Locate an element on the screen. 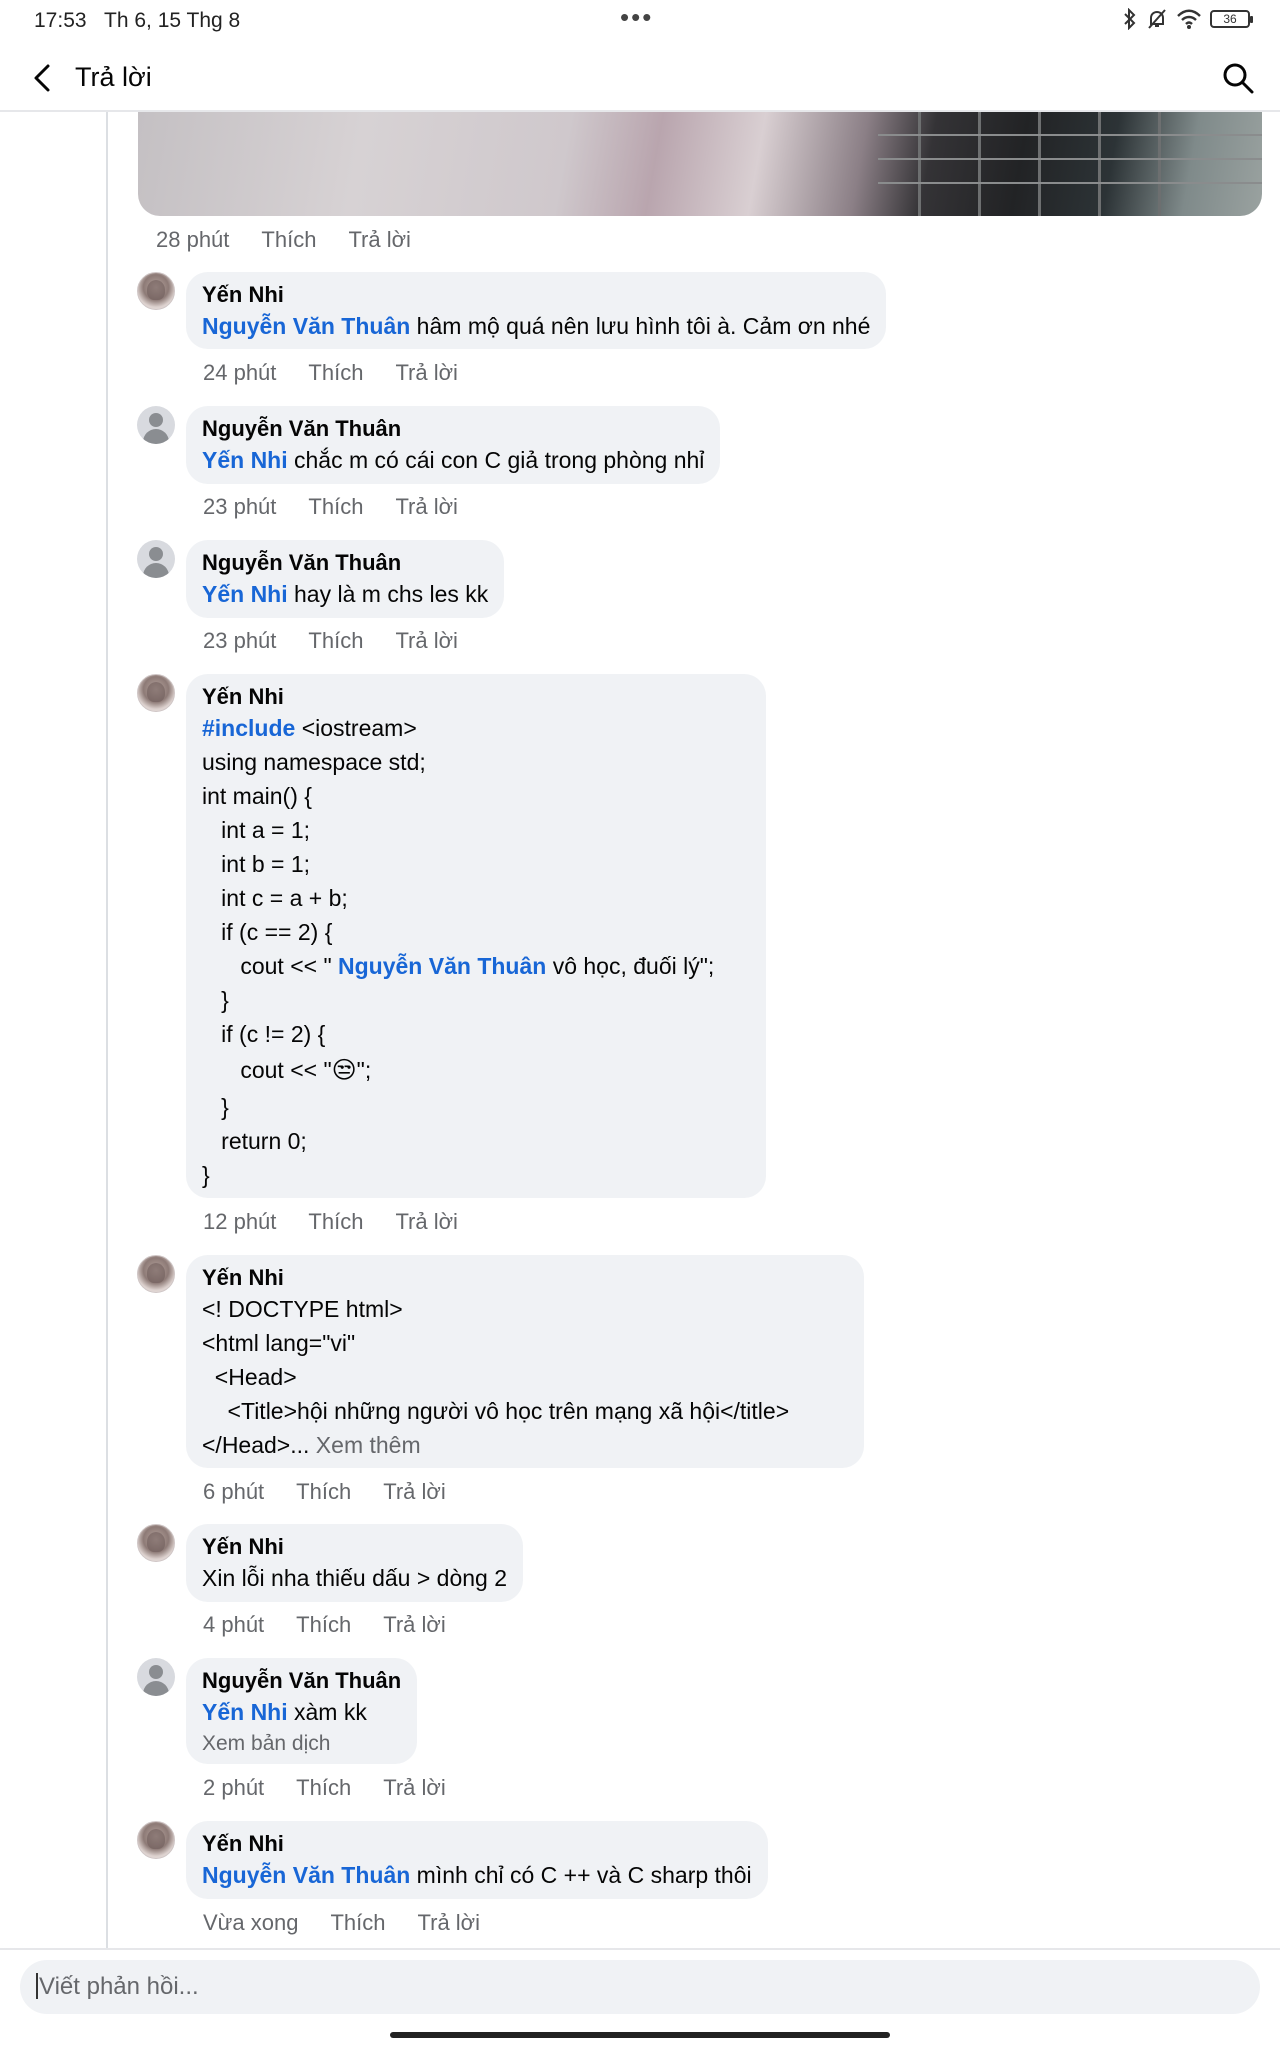  comment-actions: 2 phút Thích Trả lời is located at coordinates (324, 1788).